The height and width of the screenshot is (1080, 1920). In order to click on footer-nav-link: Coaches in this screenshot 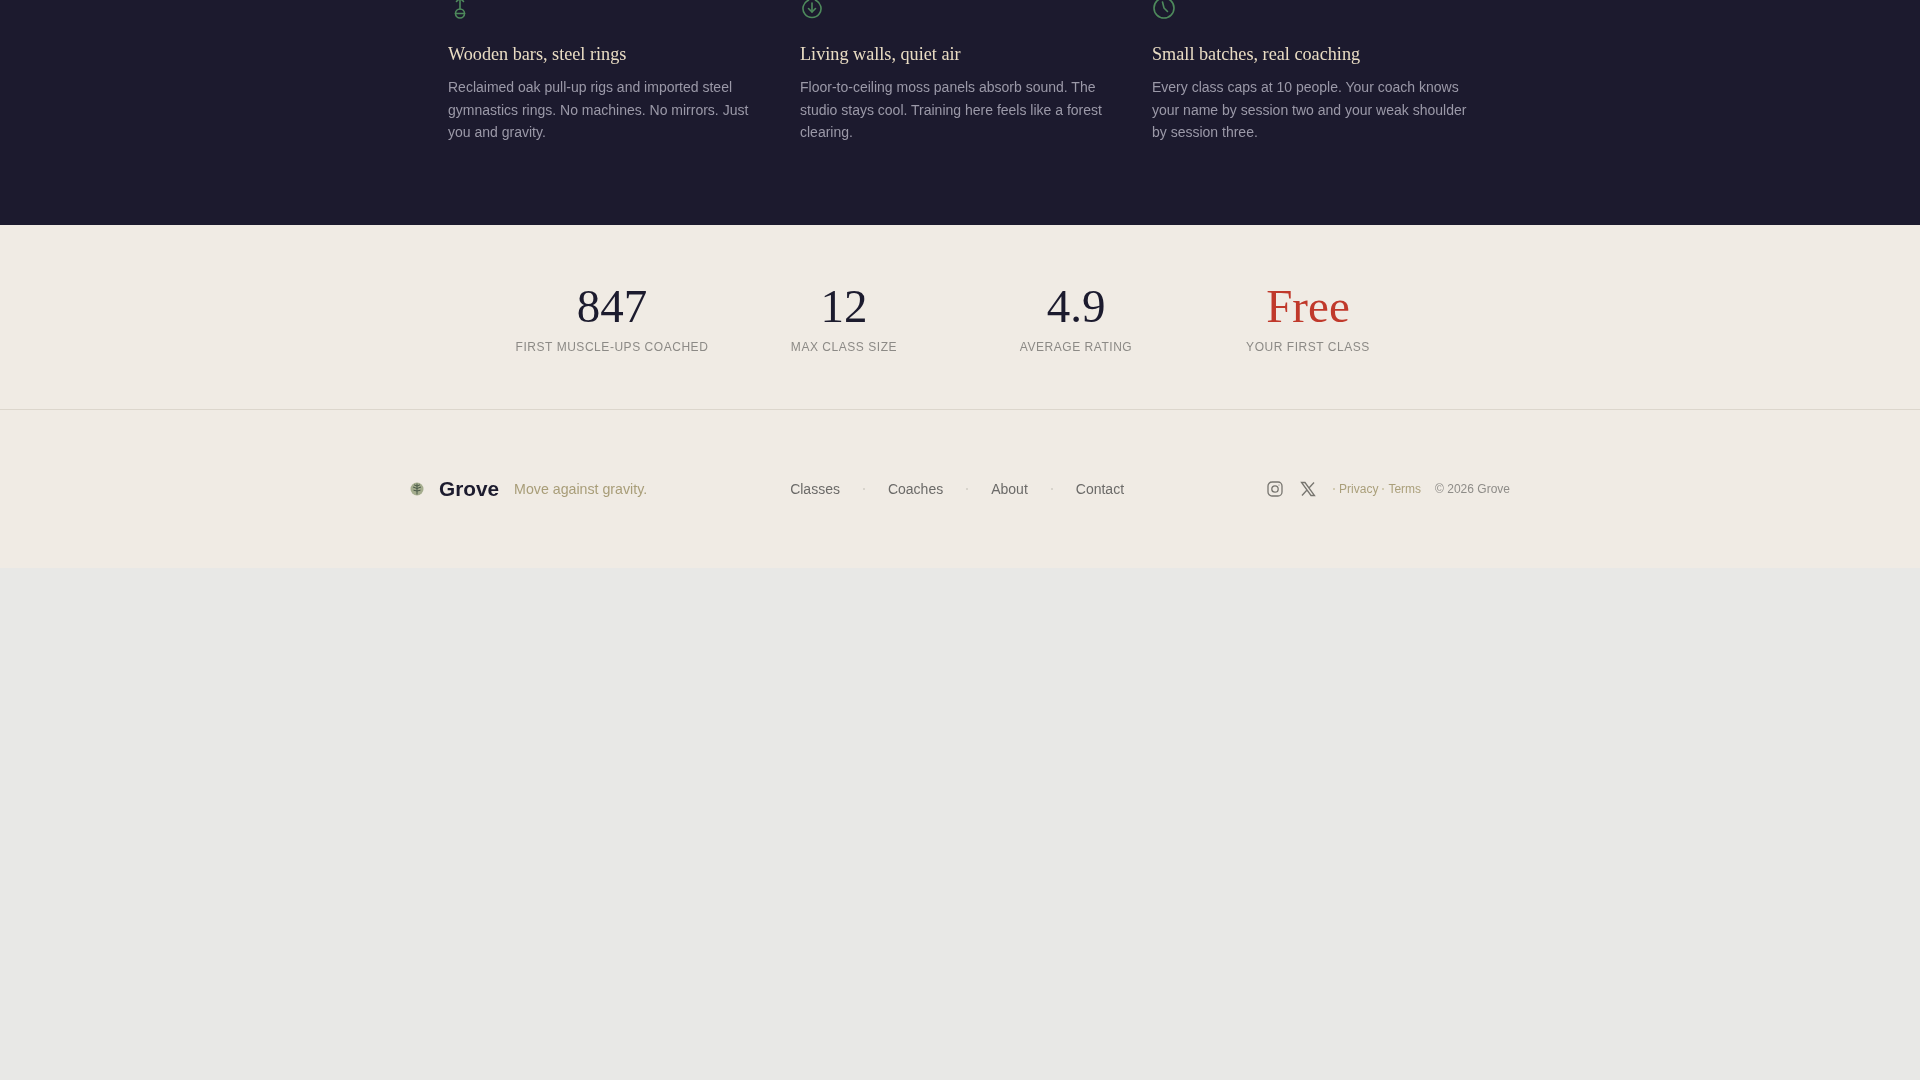, I will do `click(915, 488)`.